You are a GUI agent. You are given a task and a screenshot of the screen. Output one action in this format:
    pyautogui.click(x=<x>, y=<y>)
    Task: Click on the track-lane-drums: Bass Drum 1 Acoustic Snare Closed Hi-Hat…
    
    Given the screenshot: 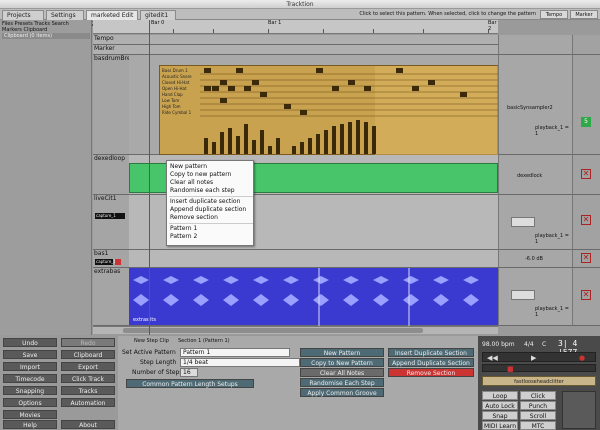 What is the action you would take?
    pyautogui.click(x=314, y=106)
    